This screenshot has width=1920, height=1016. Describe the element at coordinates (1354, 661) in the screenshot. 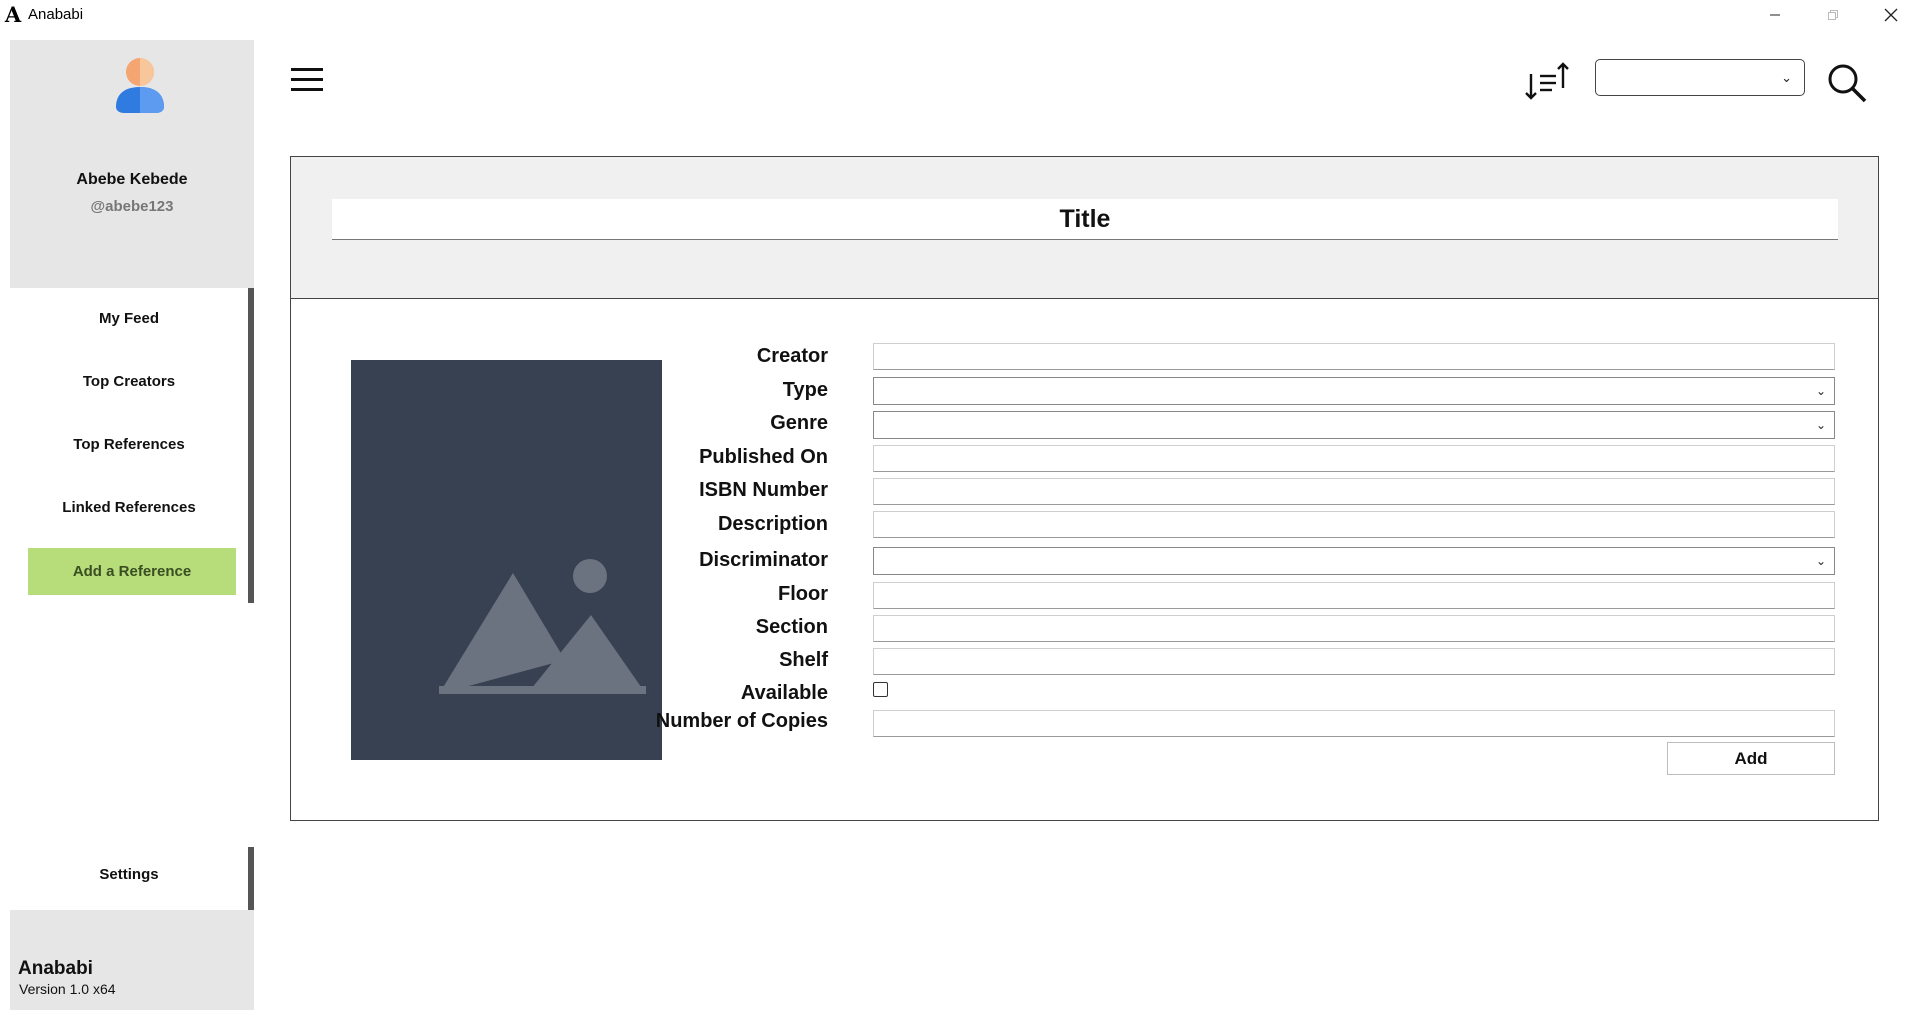

I see `shelf-input` at that location.